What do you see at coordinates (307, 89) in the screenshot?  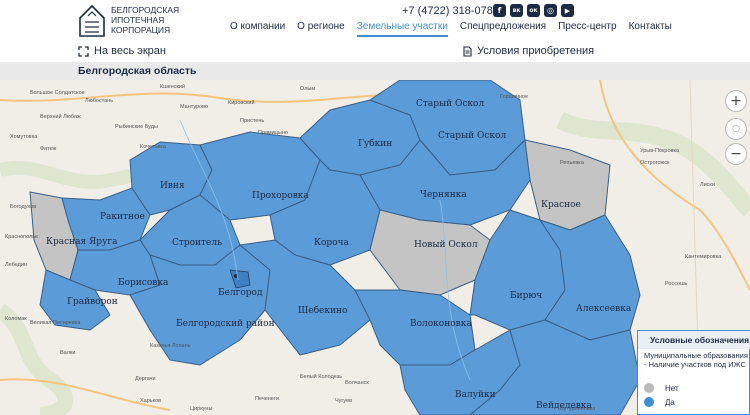 I see `village-label: Олым` at bounding box center [307, 89].